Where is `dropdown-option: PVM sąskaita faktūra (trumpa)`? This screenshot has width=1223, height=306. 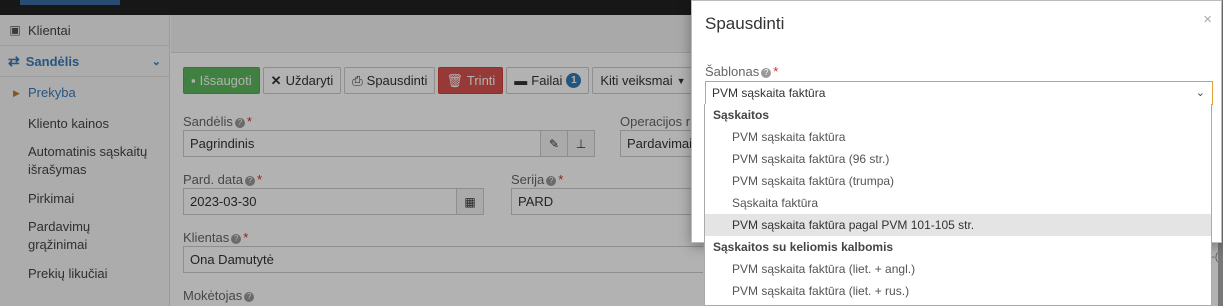
dropdown-option: PVM sąskaita faktūra (trumpa) is located at coordinates (958, 181).